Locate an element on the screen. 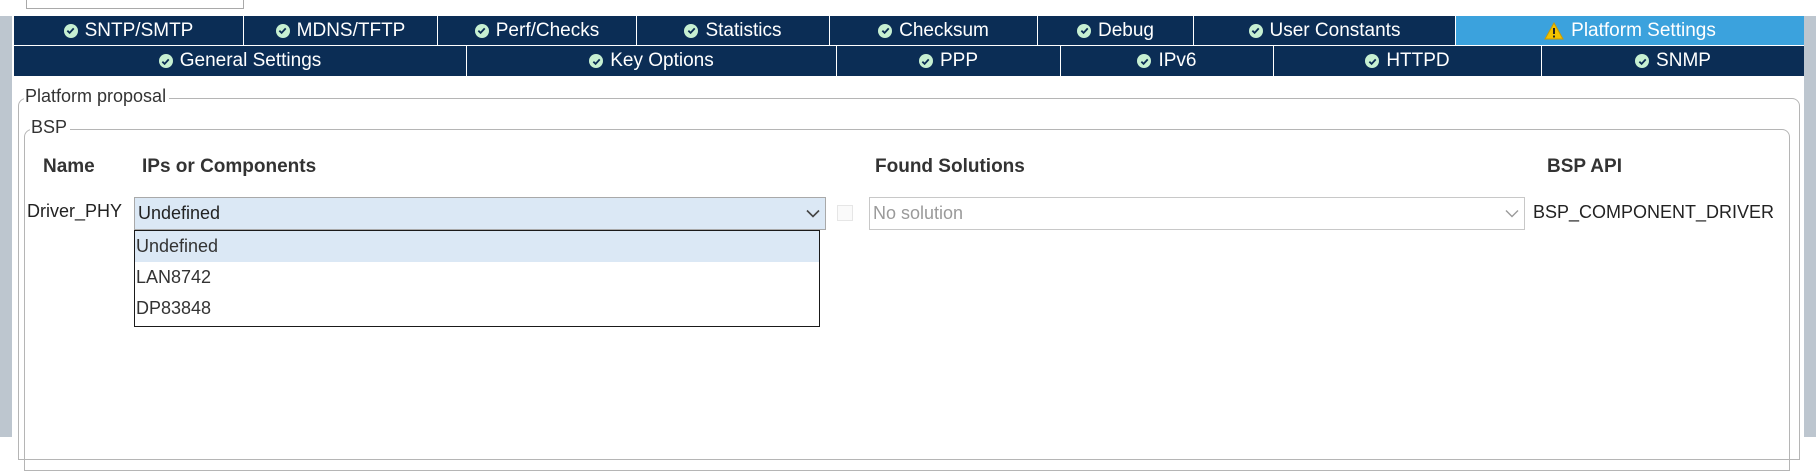 This screenshot has height=471, width=1816. column-header-name: Name is located at coordinates (69, 166).